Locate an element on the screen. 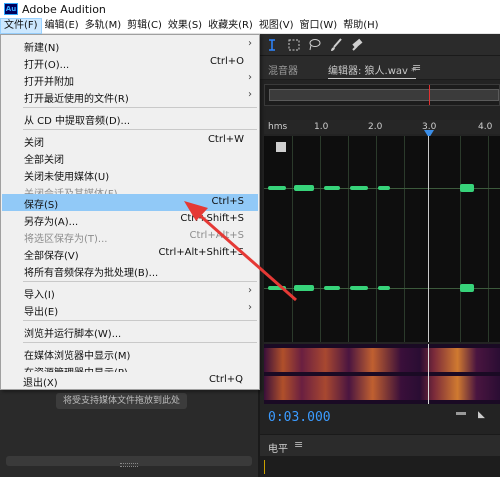  overview-bar is located at coordinates (384, 95).